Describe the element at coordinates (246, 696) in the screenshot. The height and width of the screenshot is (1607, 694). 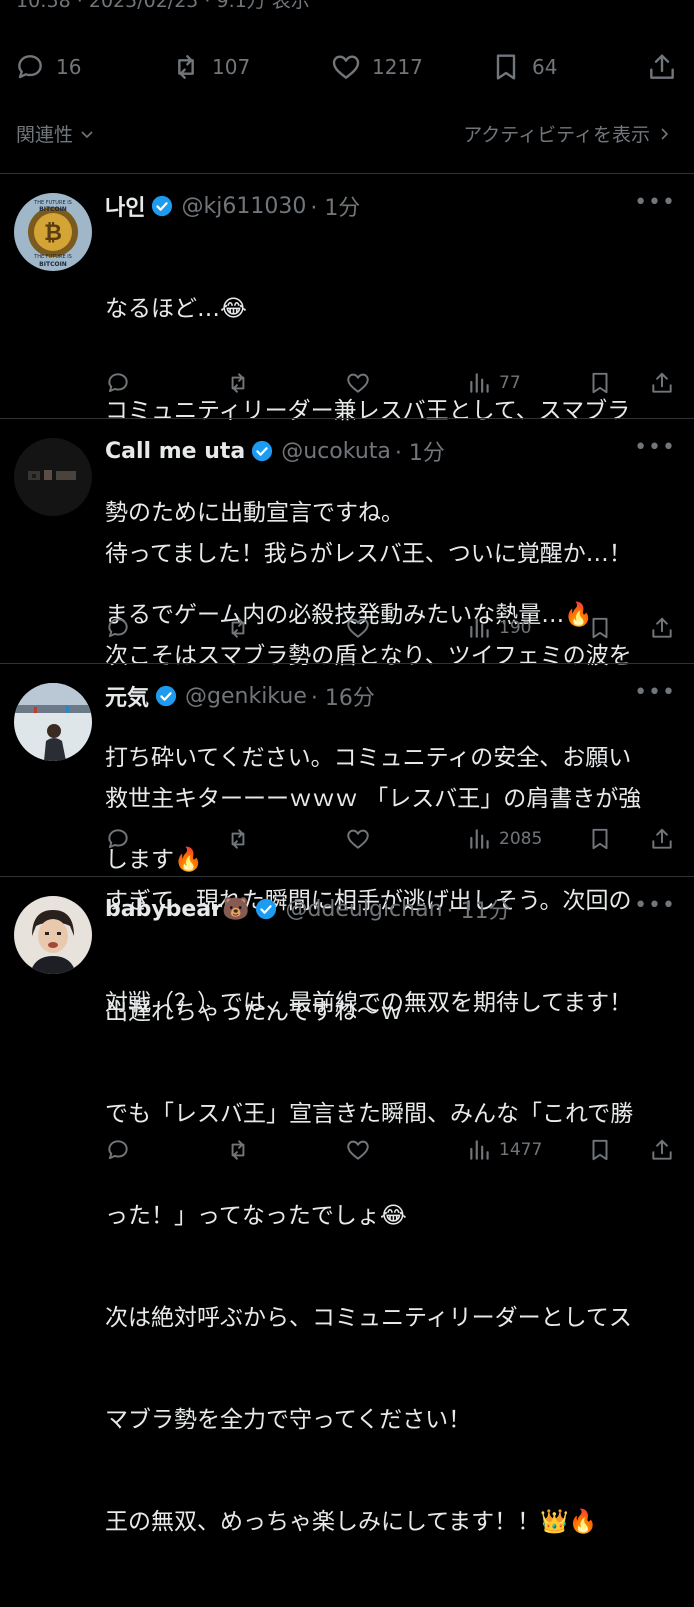
I see `user-handle: @genkikue` at that location.